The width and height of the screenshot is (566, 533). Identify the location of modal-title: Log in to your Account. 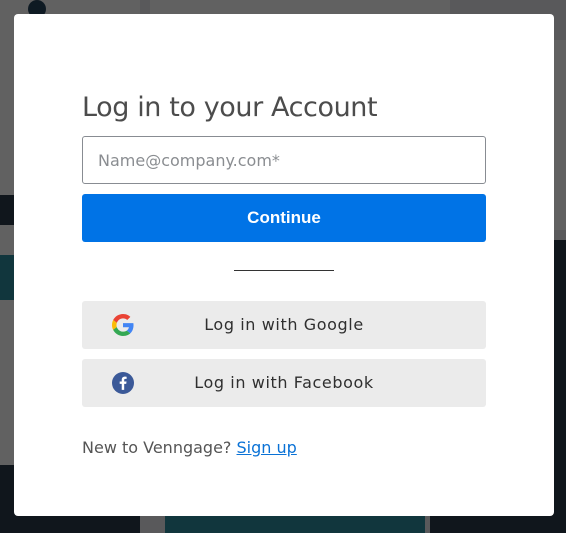
(230, 107).